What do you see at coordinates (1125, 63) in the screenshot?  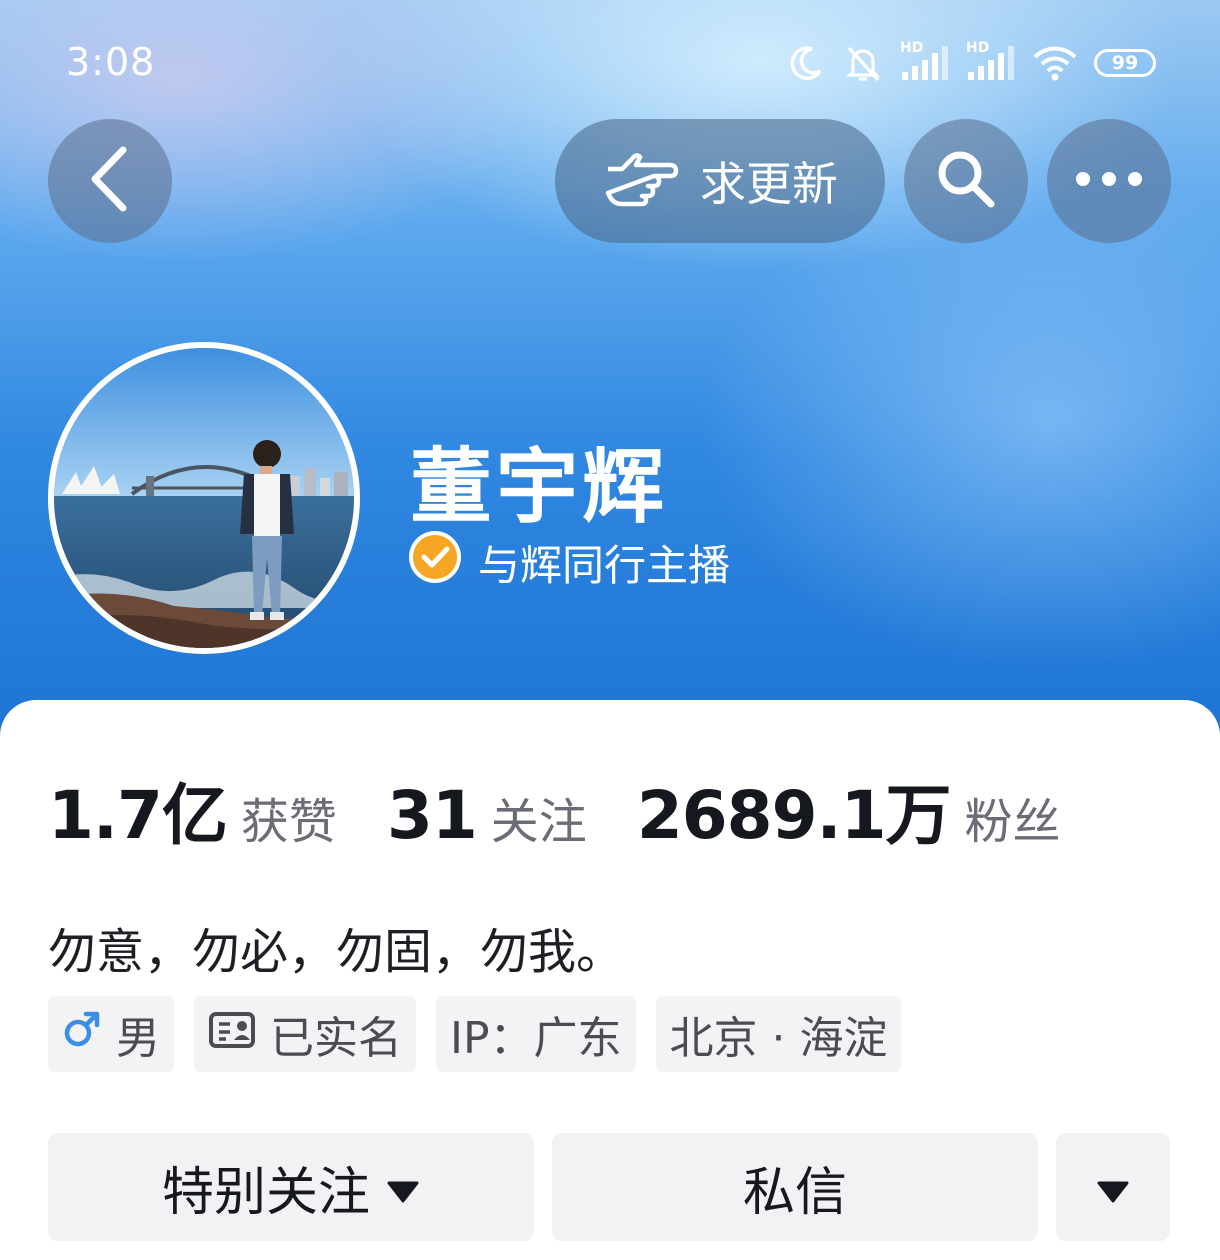 I see `battery-icon: 99` at bounding box center [1125, 63].